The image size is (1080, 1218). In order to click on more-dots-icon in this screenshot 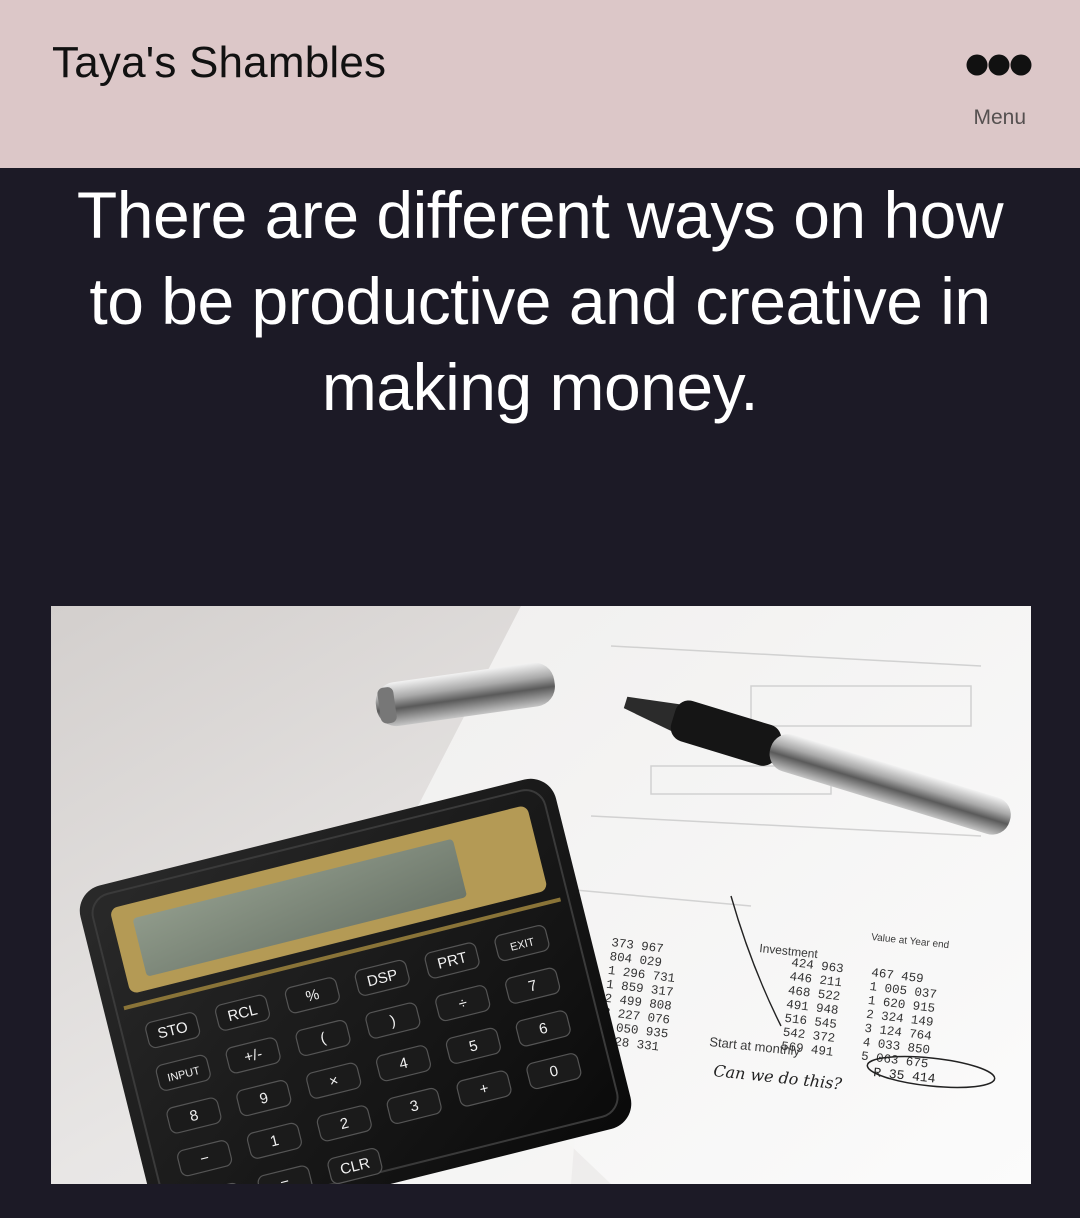, I will do `click(999, 65)`.